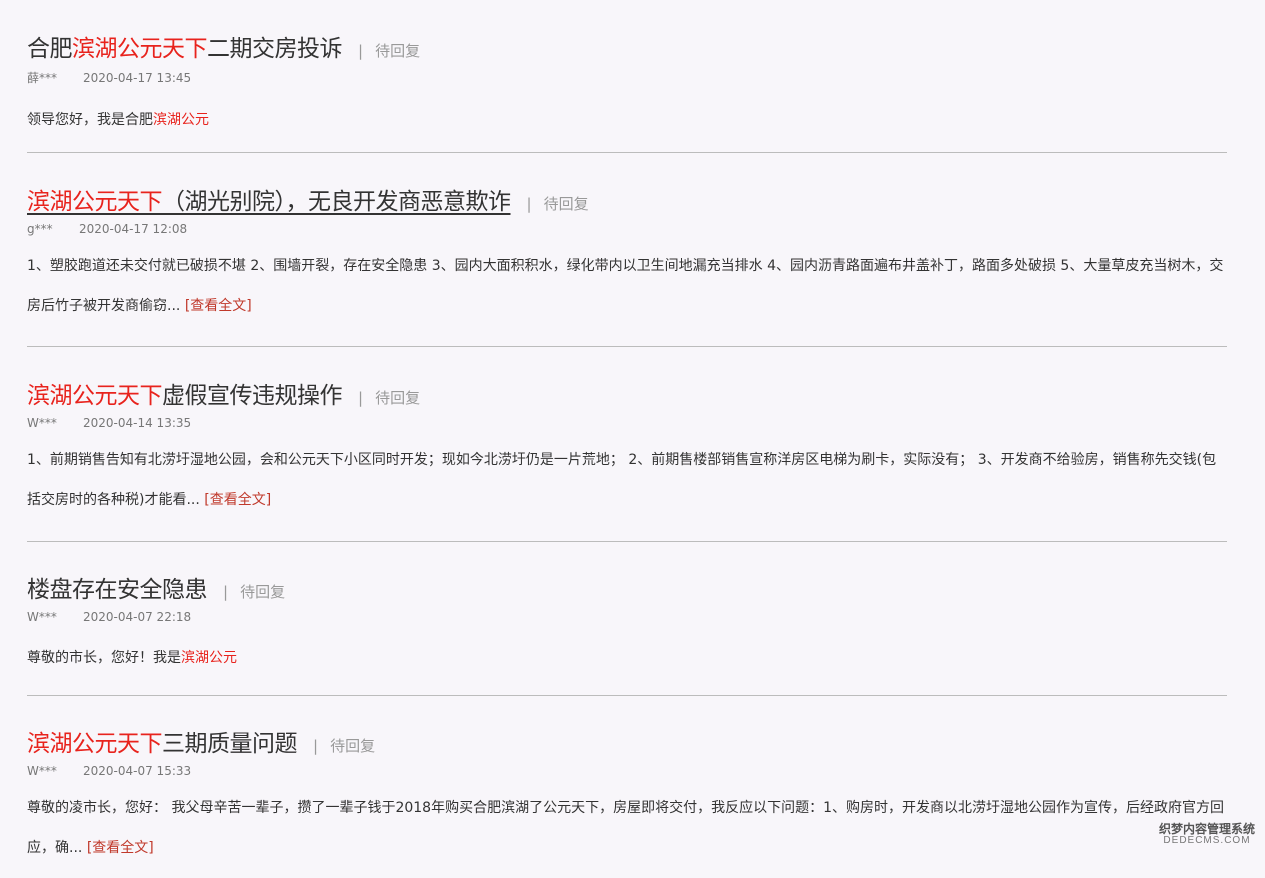 This screenshot has height=878, width=1265. I want to click on post-title: 滨湖公元天下三期质量问题, so click(162, 741).